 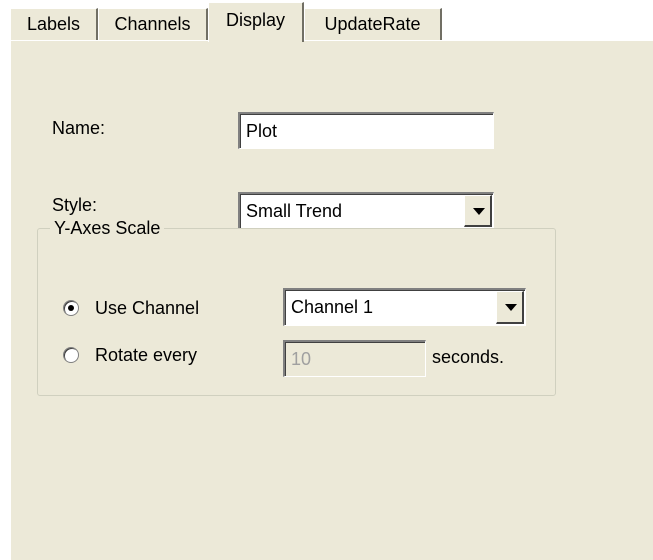 I want to click on use-channel-radio, so click(x=71, y=308).